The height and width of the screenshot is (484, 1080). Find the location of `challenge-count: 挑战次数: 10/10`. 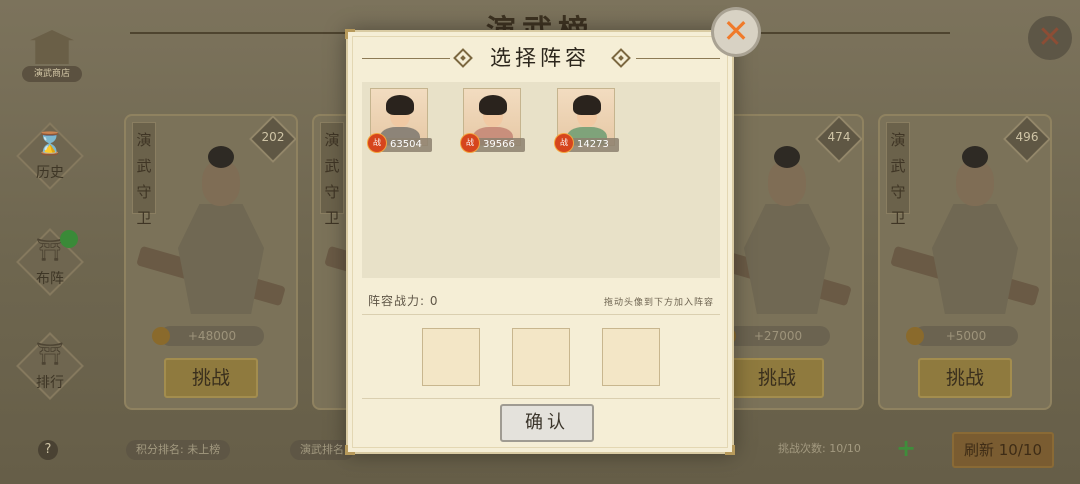

challenge-count: 挑战次数: 10/10 is located at coordinates (819, 448).